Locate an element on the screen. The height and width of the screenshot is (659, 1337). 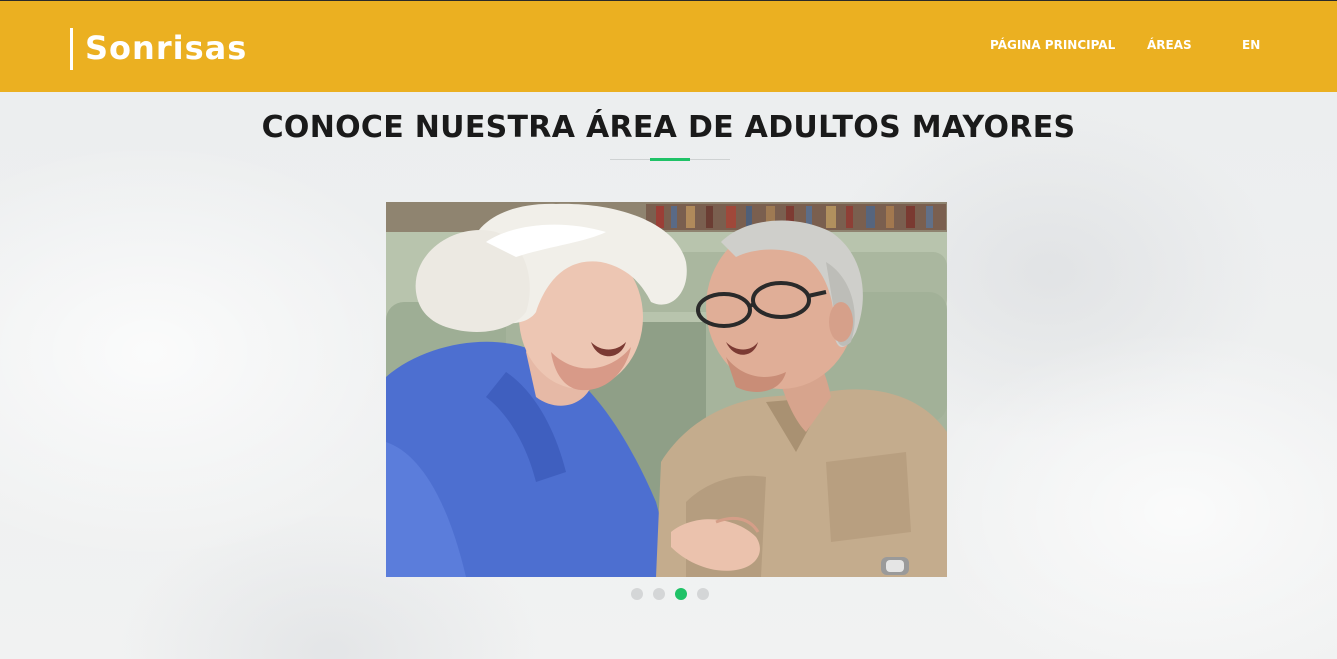
nav-item-home: PÁGINA PRINCIPAL is located at coordinates (1052, 45).